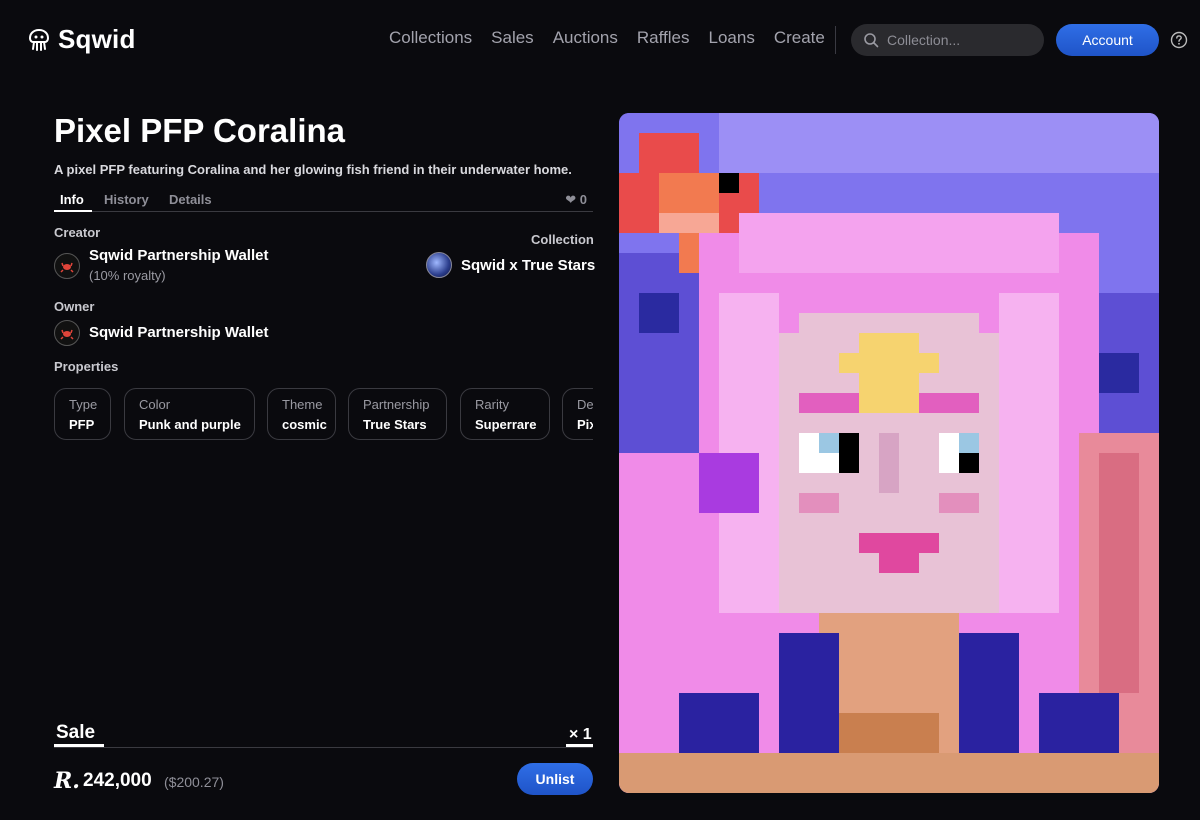 Image resolution: width=1200 pixels, height=820 pixels. Describe the element at coordinates (155, 404) in the screenshot. I see `property-key: Color` at that location.